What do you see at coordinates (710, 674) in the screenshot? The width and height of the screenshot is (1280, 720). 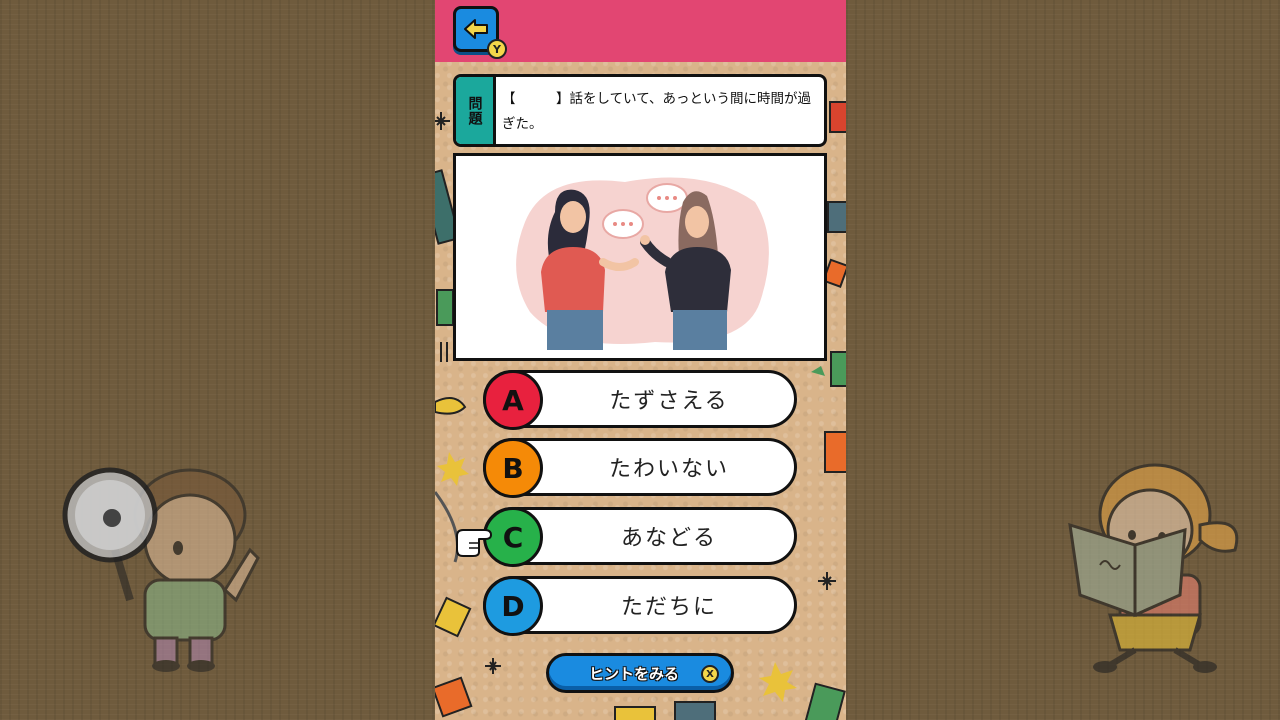 I see `x-button-badge: X` at bounding box center [710, 674].